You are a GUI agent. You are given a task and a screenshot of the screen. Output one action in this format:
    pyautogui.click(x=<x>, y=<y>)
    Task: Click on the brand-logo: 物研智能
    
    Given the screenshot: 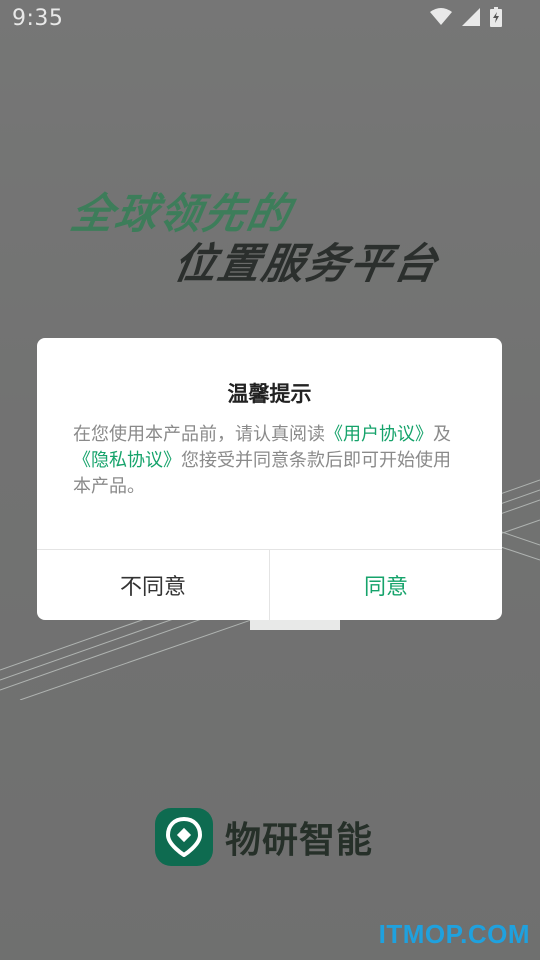 What is the action you would take?
    pyautogui.click(x=264, y=837)
    